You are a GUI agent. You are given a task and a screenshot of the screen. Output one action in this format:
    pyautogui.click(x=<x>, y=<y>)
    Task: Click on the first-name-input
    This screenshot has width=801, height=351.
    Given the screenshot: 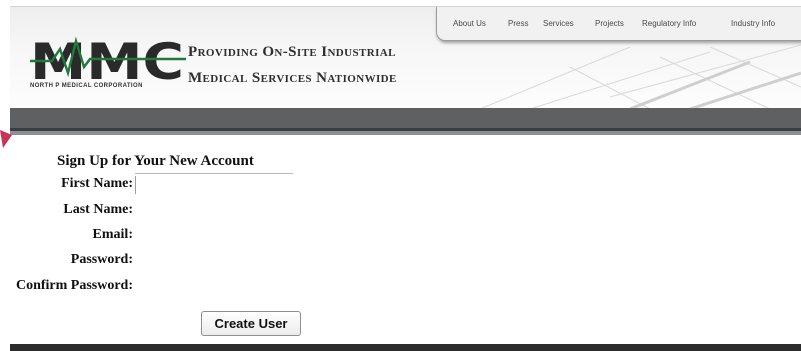 What is the action you would take?
    pyautogui.click(x=217, y=185)
    